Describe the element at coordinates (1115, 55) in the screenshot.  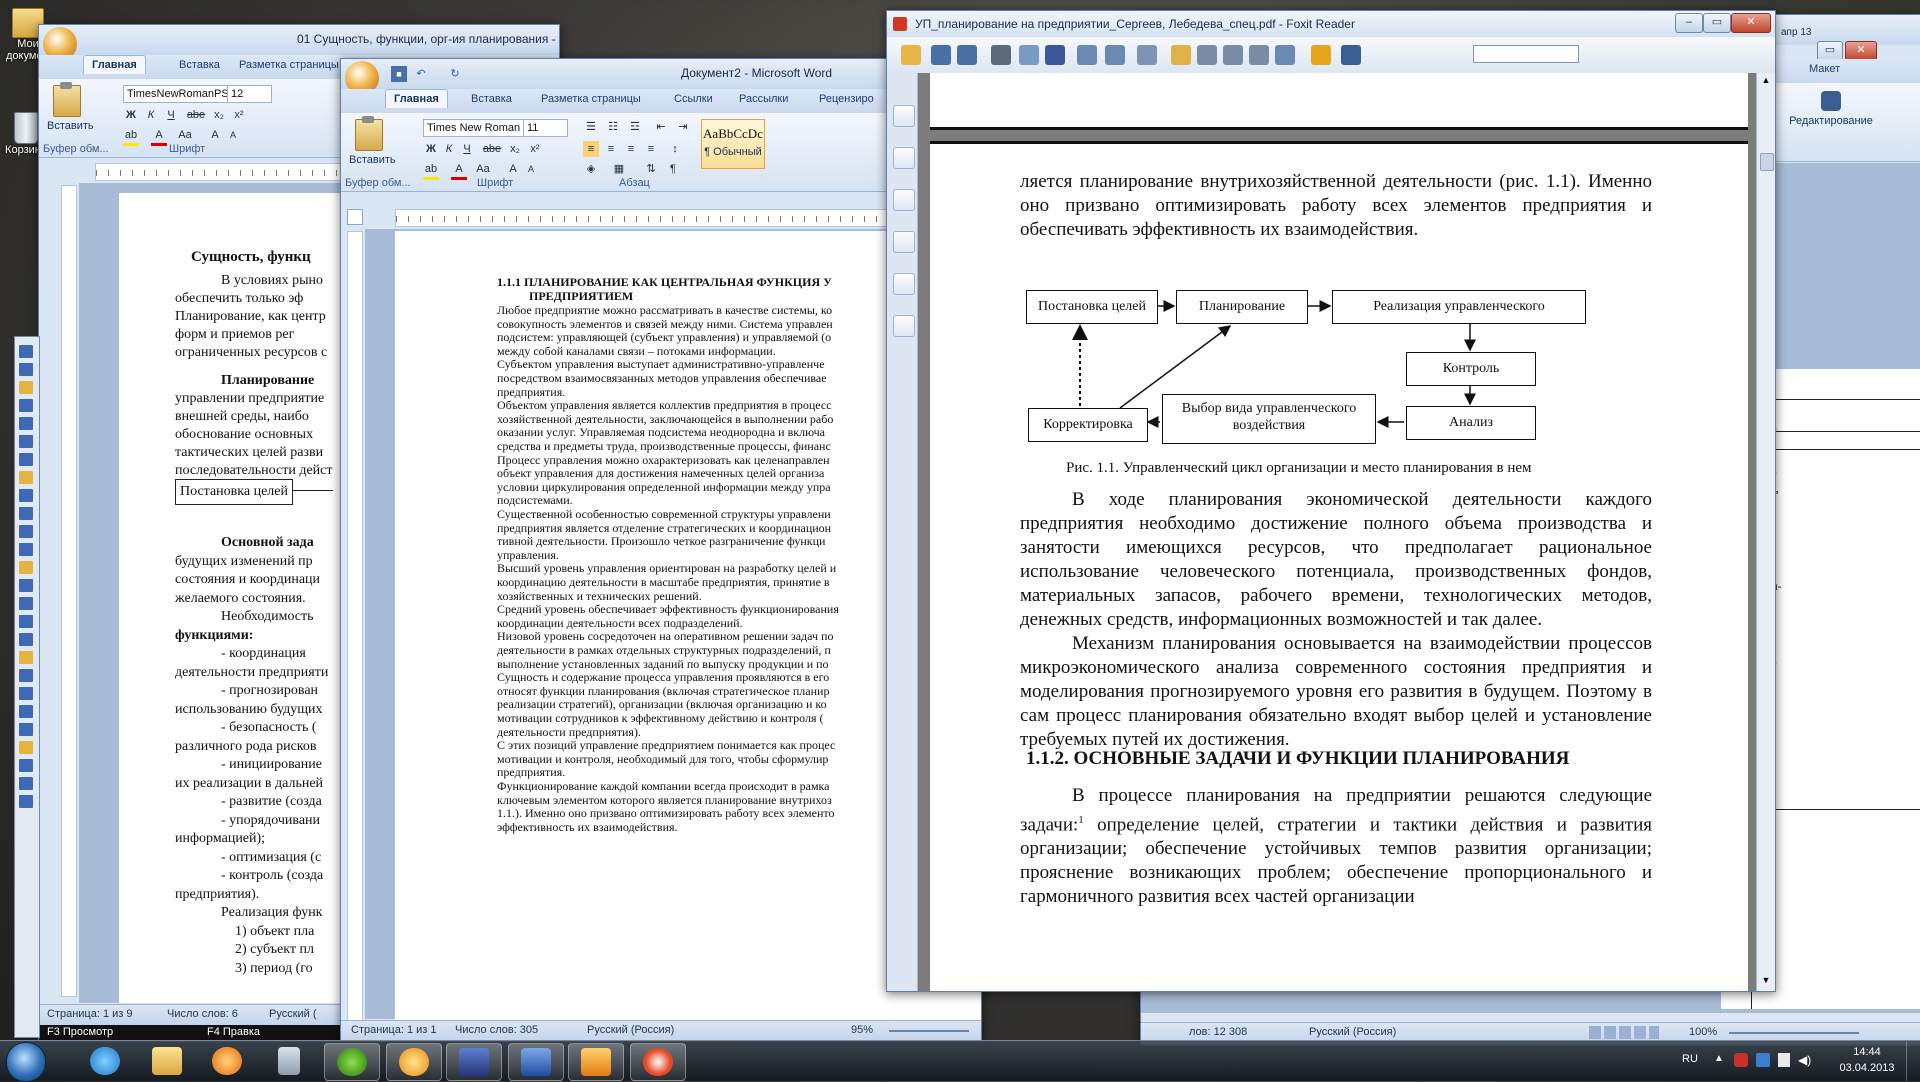
I see `typewriter-icon` at that location.